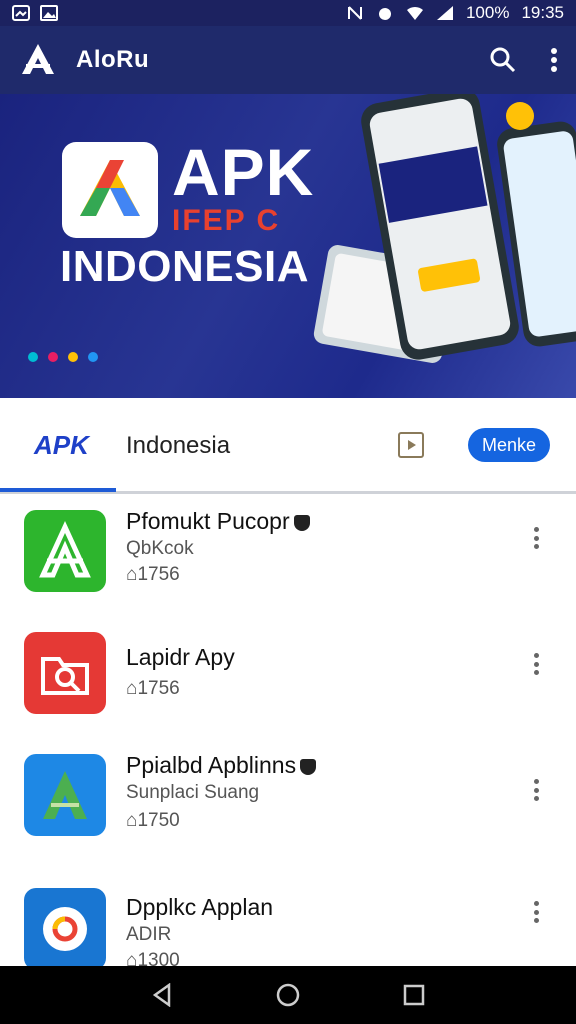 Image resolution: width=576 pixels, height=1024 pixels. I want to click on app-bar: AloRu, so click(288, 60).